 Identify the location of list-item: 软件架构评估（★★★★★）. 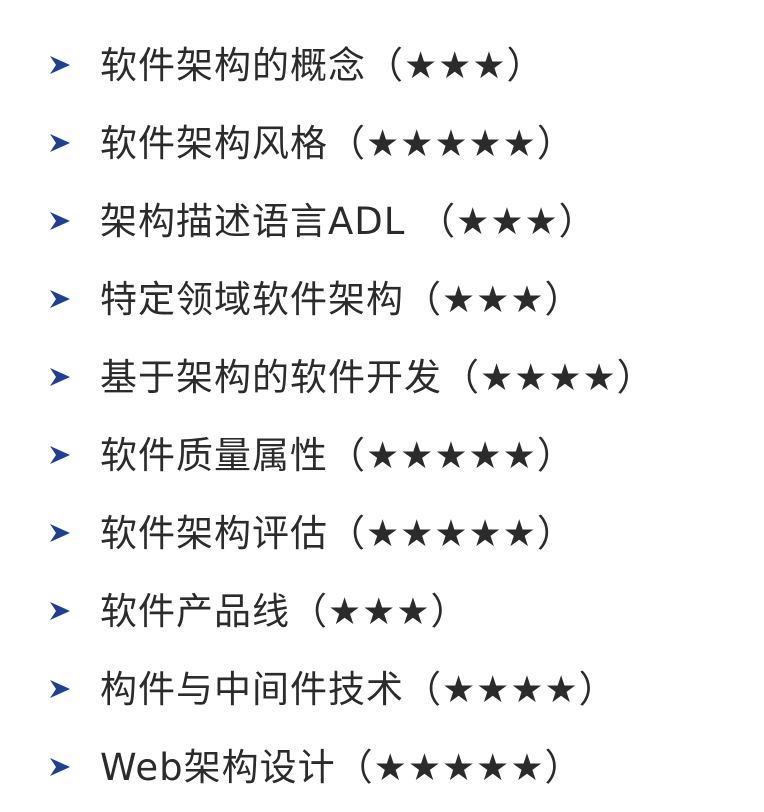
(406, 533).